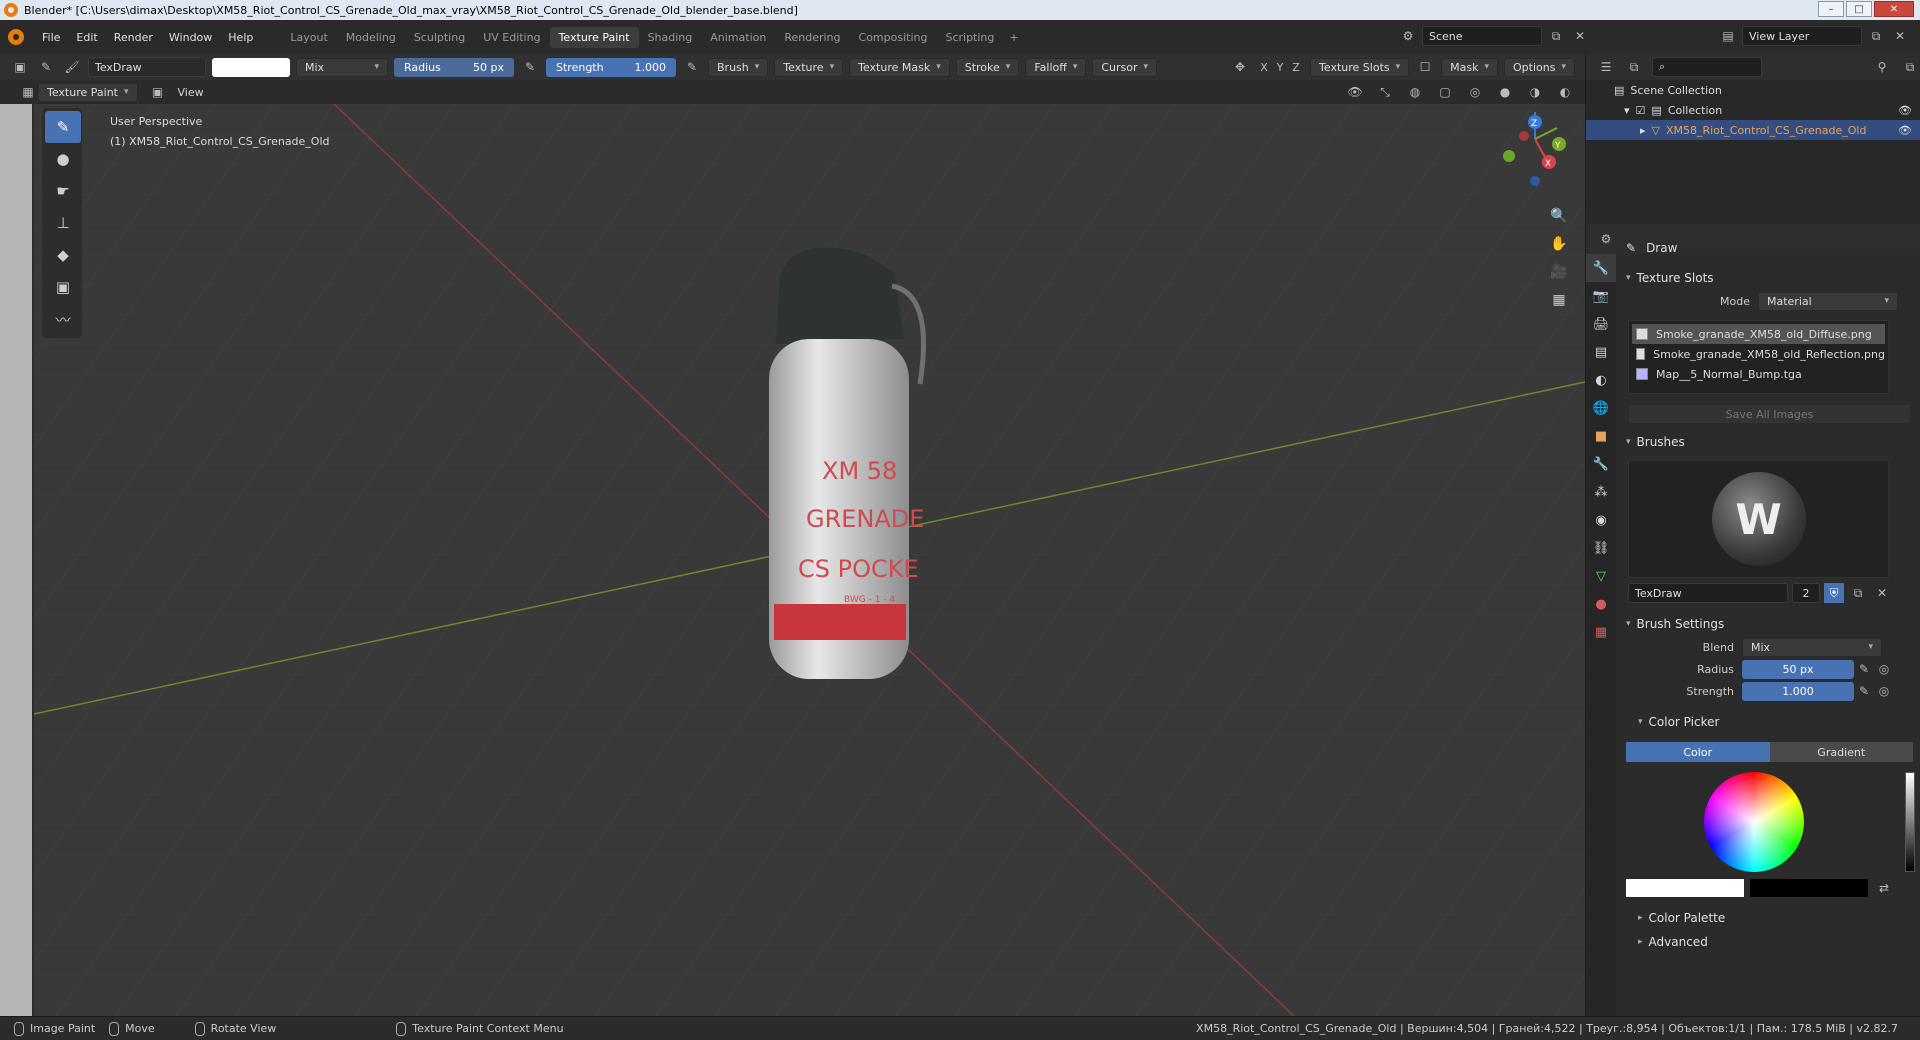 The height and width of the screenshot is (1040, 1920). What do you see at coordinates (1758, 374) in the screenshot?
I see `texture-slot-item: Map__5_Normal_Bump.tga` at bounding box center [1758, 374].